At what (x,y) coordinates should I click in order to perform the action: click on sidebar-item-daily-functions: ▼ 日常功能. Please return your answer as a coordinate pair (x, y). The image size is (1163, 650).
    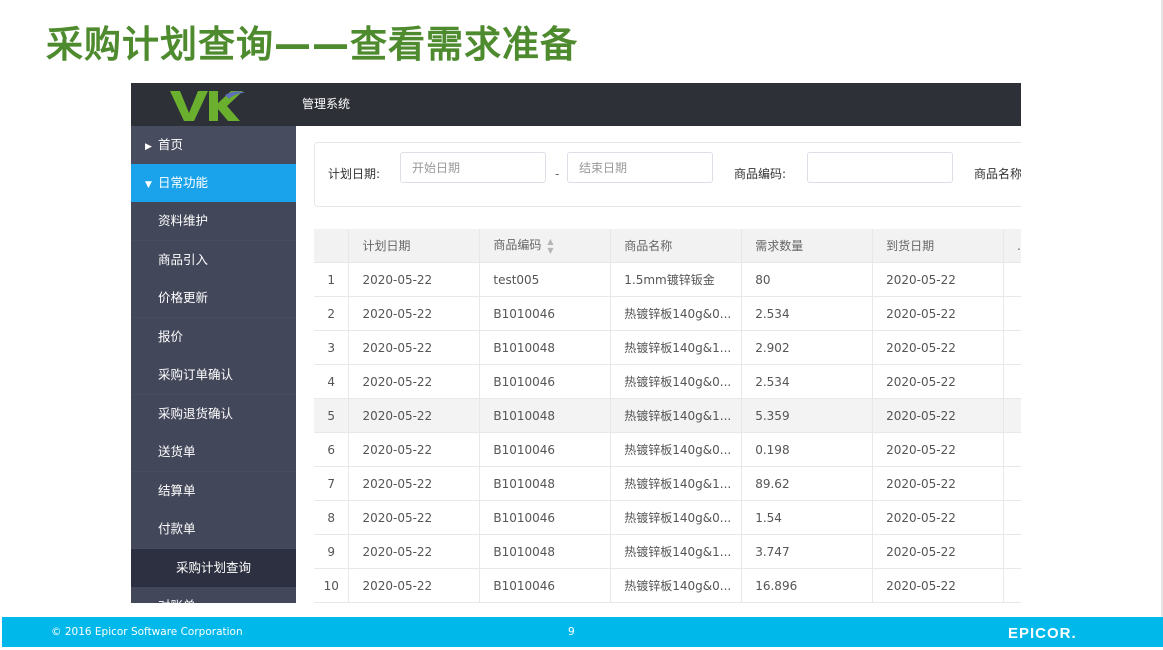
    Looking at the image, I should click on (213, 183).